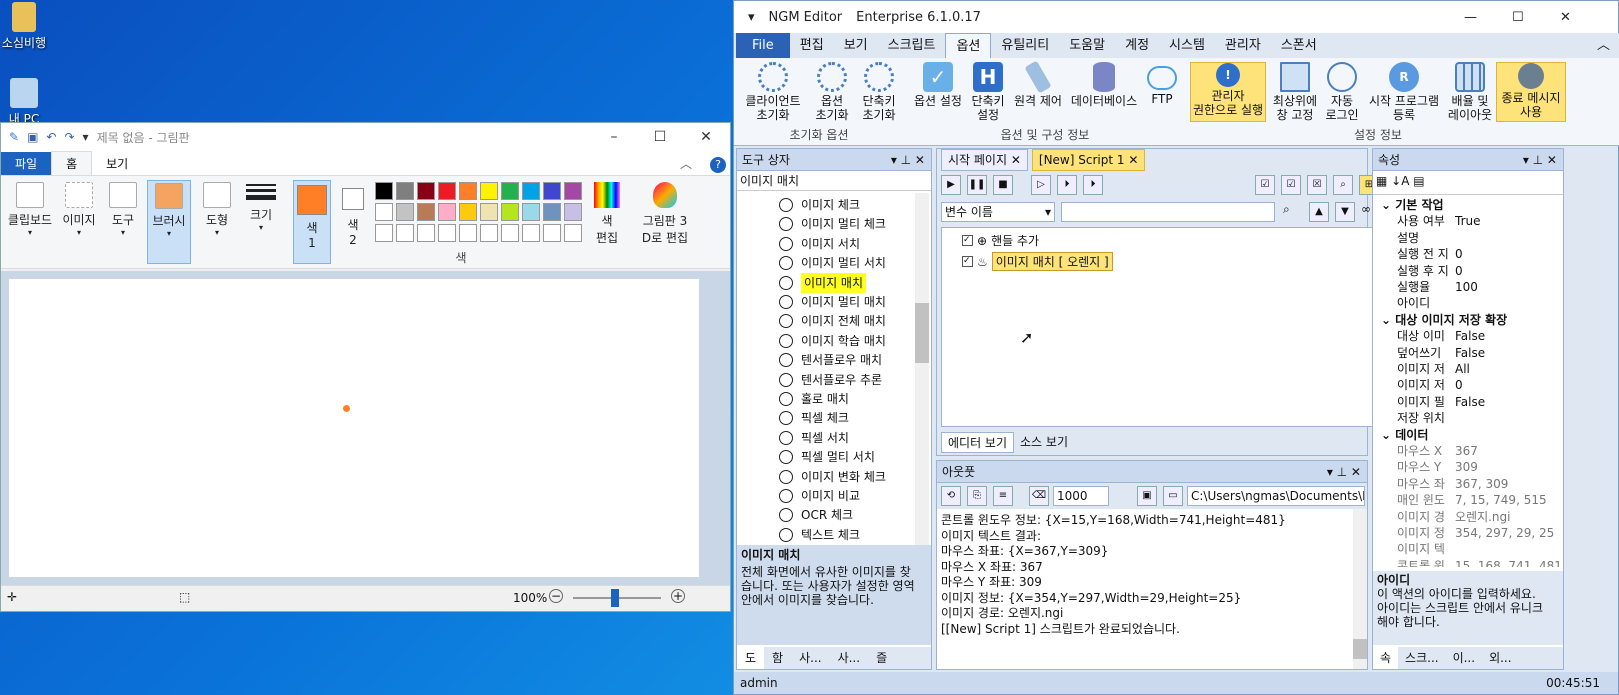 This screenshot has width=1619, height=695. Describe the element at coordinates (1187, 45) in the screenshot. I see `menu-8: 시스템` at that location.